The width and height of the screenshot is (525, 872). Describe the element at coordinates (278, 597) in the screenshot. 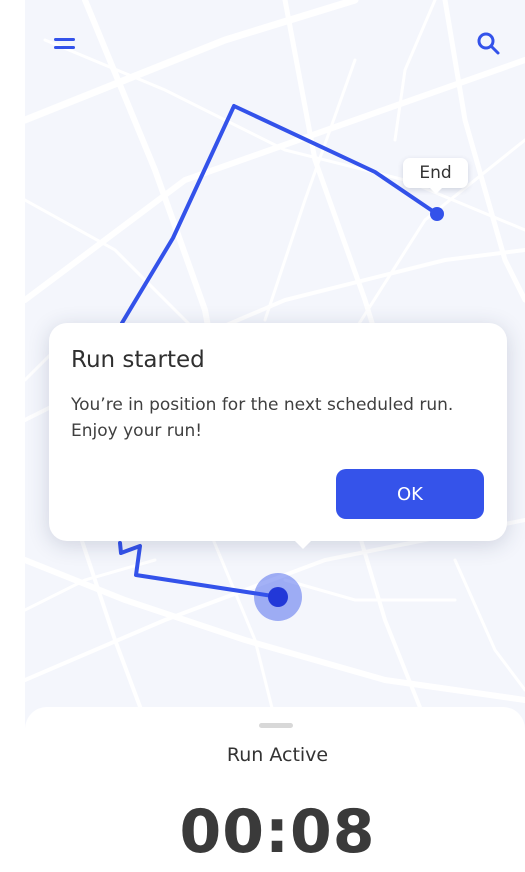

I see `current-location-marker` at that location.